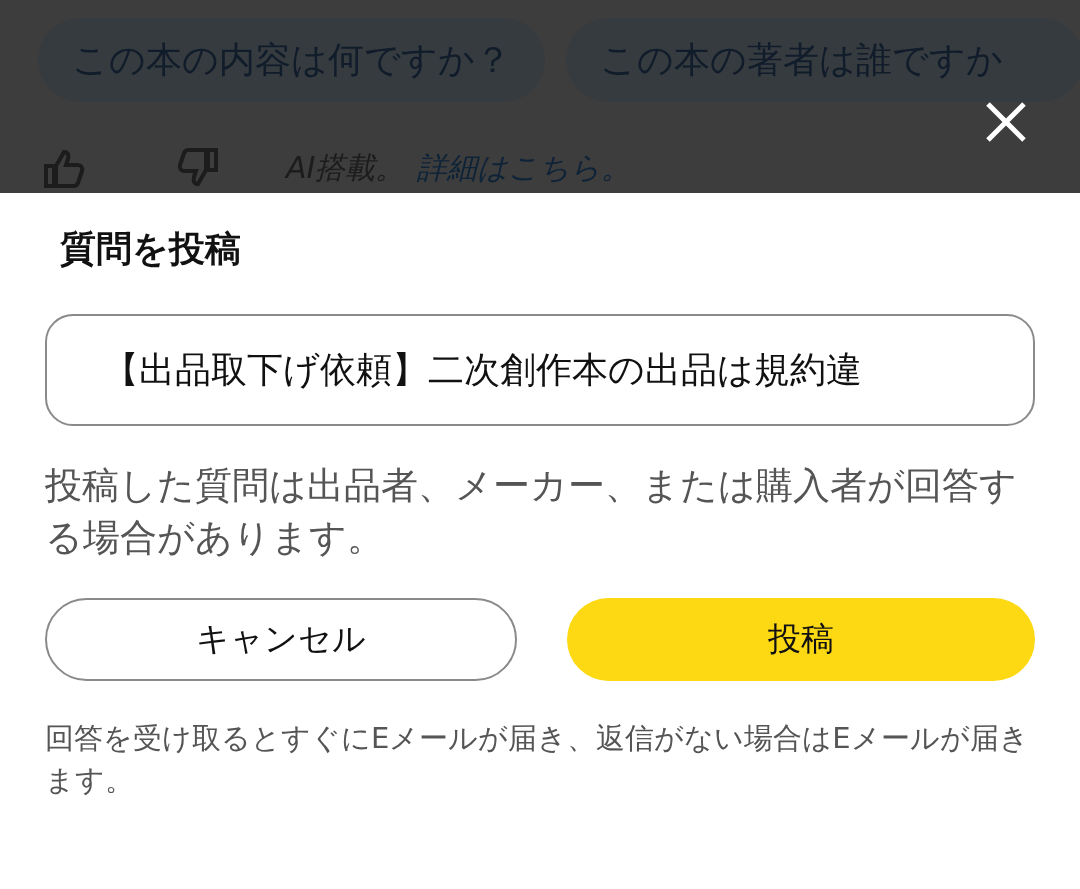  What do you see at coordinates (150, 249) in the screenshot?
I see `dialog-title: 質問を投稿` at bounding box center [150, 249].